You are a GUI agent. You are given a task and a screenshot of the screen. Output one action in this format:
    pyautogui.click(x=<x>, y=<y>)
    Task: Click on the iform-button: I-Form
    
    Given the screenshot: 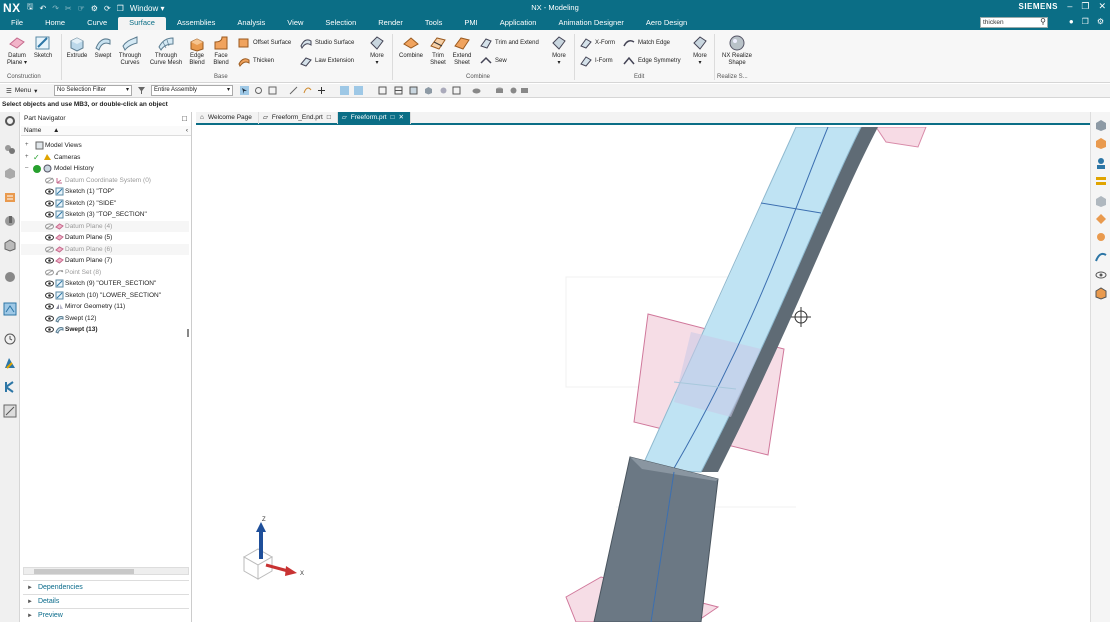 What is the action you would take?
    pyautogui.click(x=596, y=61)
    